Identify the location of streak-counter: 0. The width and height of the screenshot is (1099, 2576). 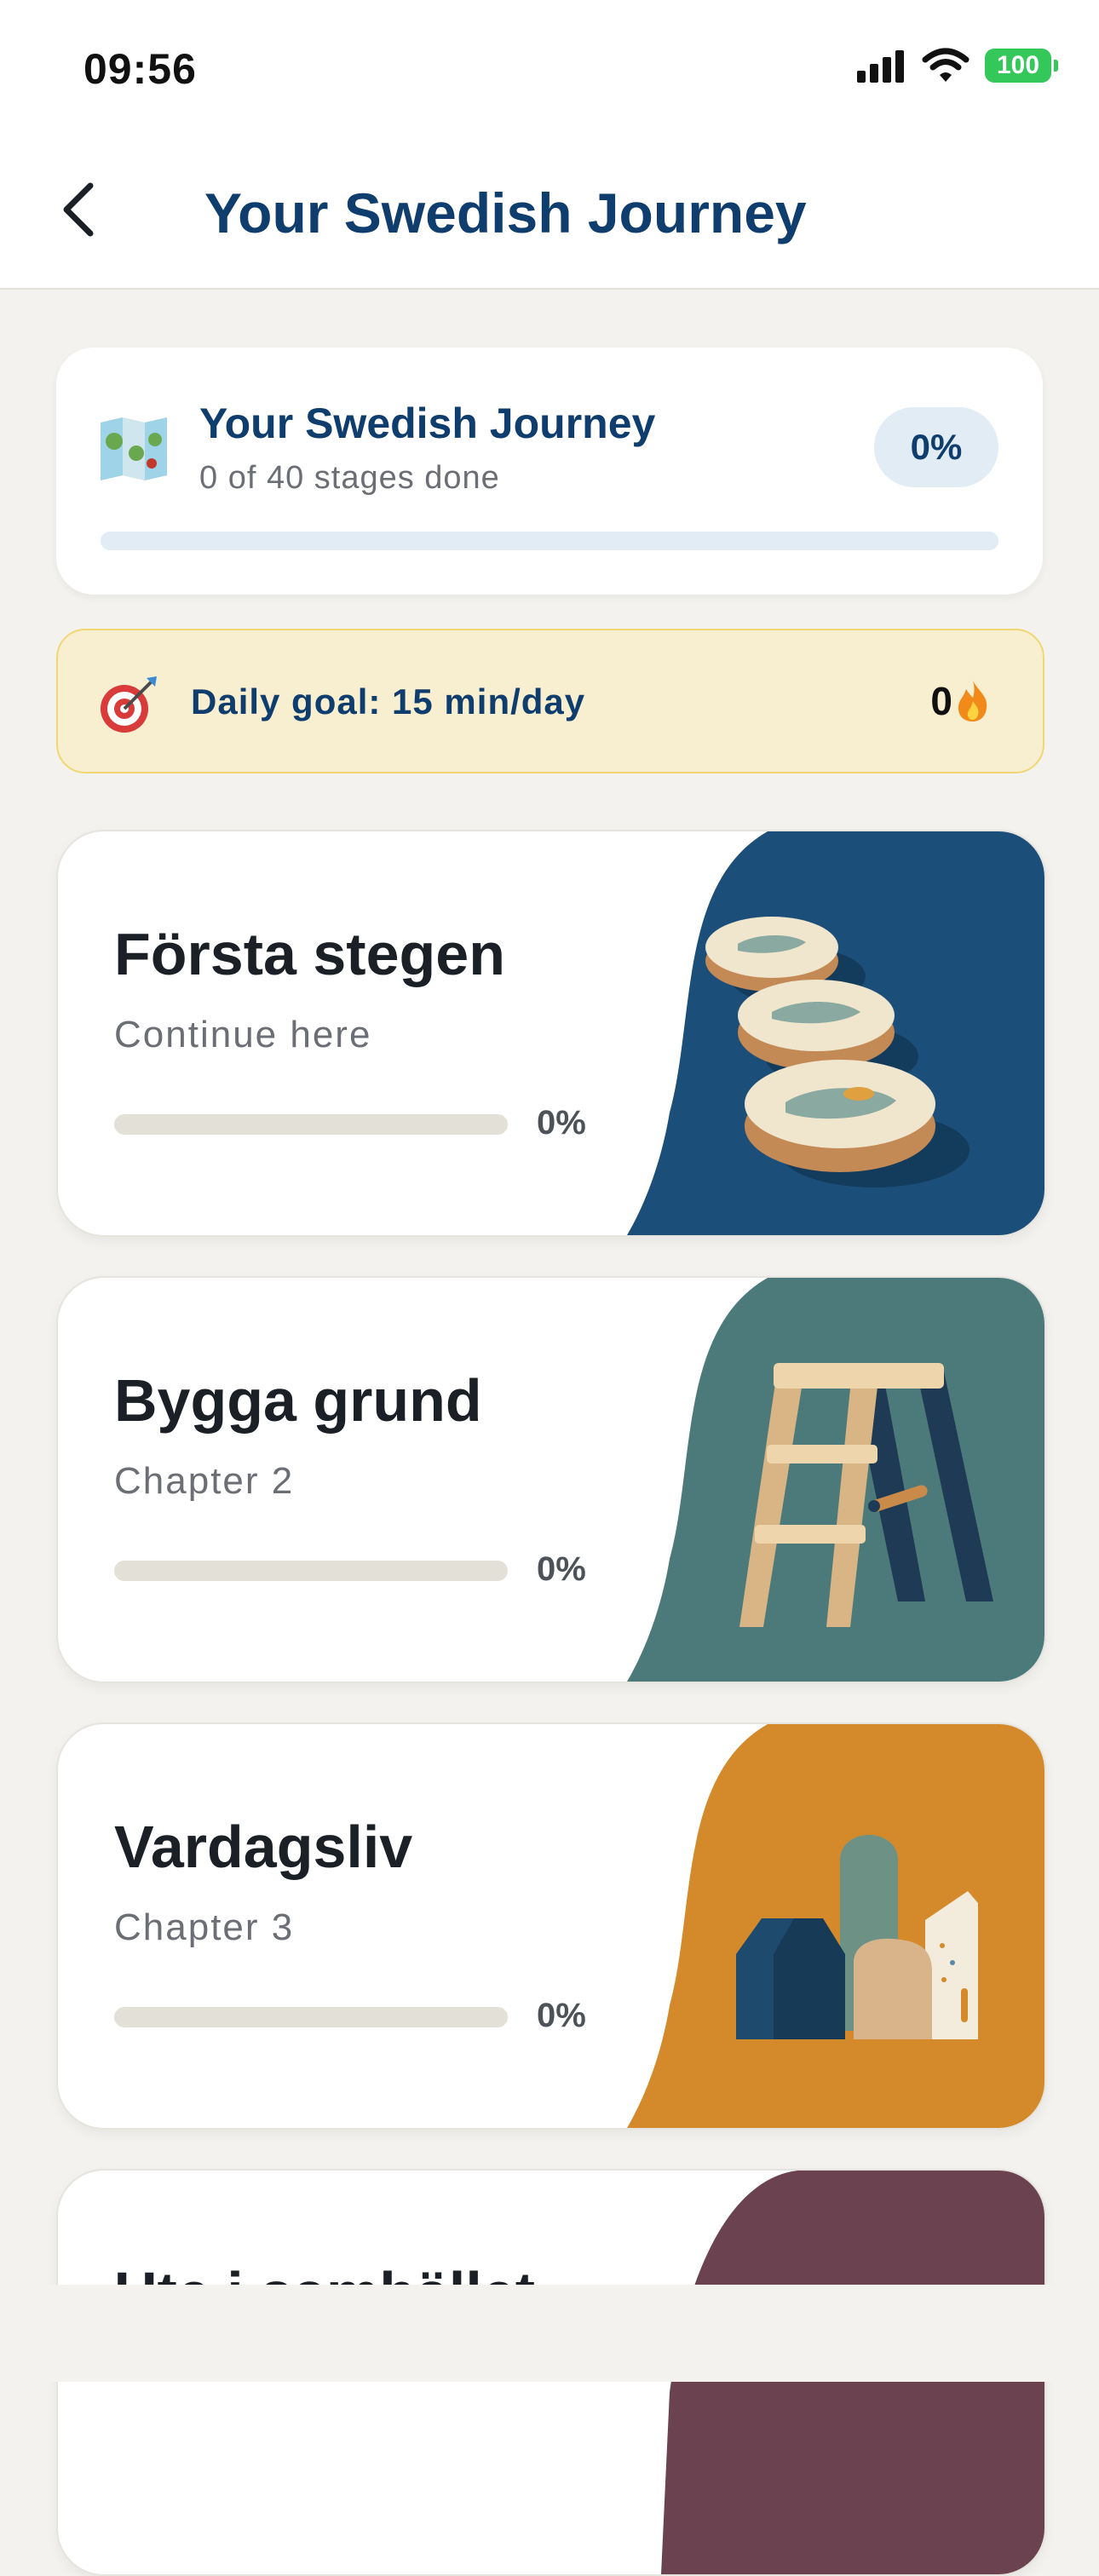
(961, 701).